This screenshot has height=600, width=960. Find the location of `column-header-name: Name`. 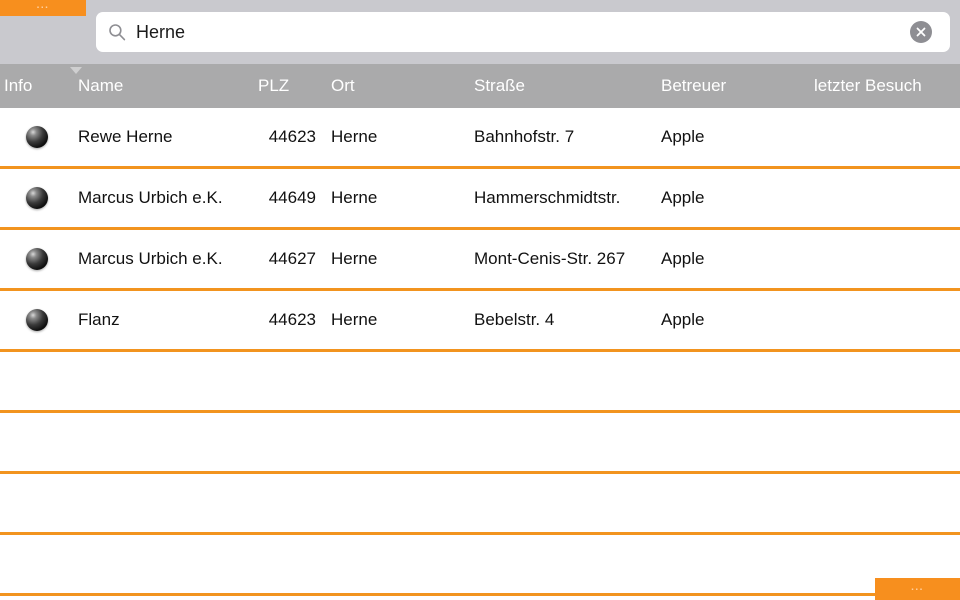

column-header-name: Name is located at coordinates (100, 86).